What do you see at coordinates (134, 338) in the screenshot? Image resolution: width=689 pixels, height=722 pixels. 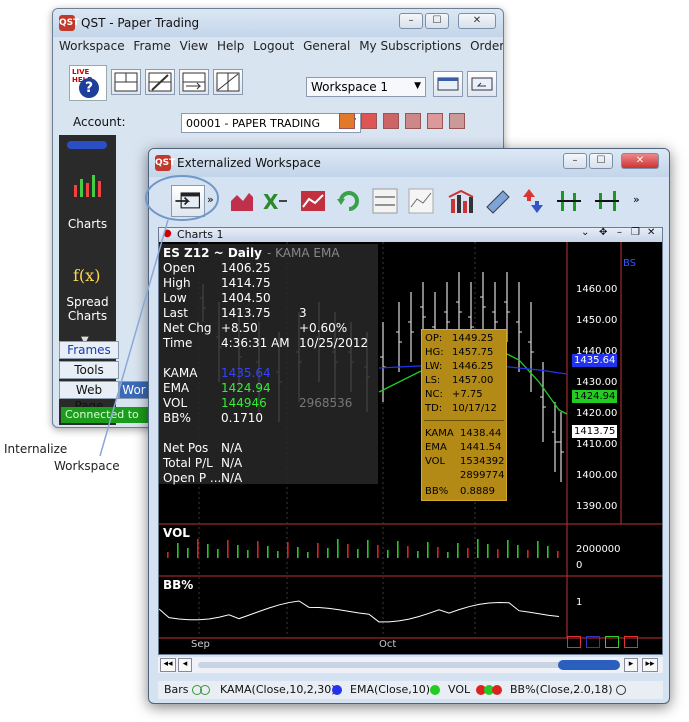 I see `callout-line` at bounding box center [134, 338].